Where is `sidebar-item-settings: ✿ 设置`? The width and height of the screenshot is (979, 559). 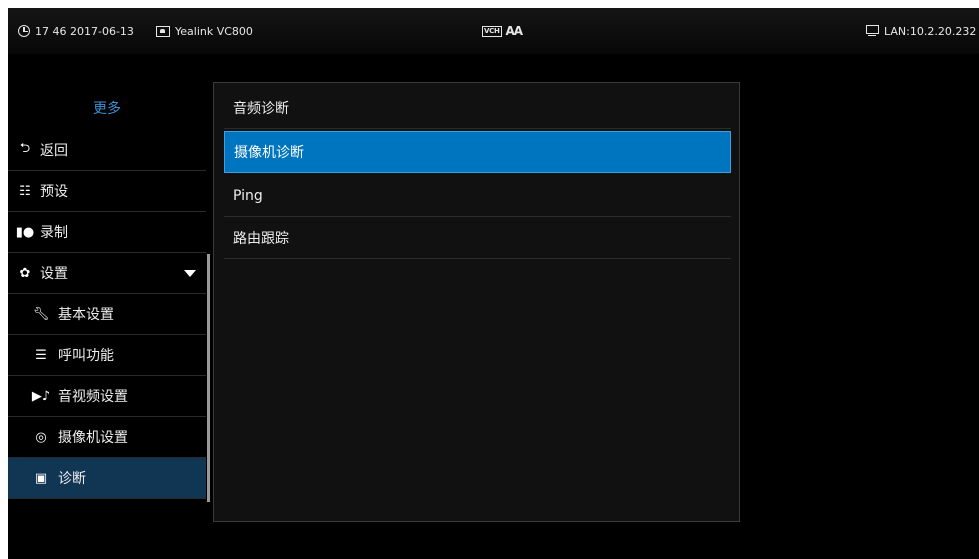
sidebar-item-settings: ✿ 设置 is located at coordinates (107, 273).